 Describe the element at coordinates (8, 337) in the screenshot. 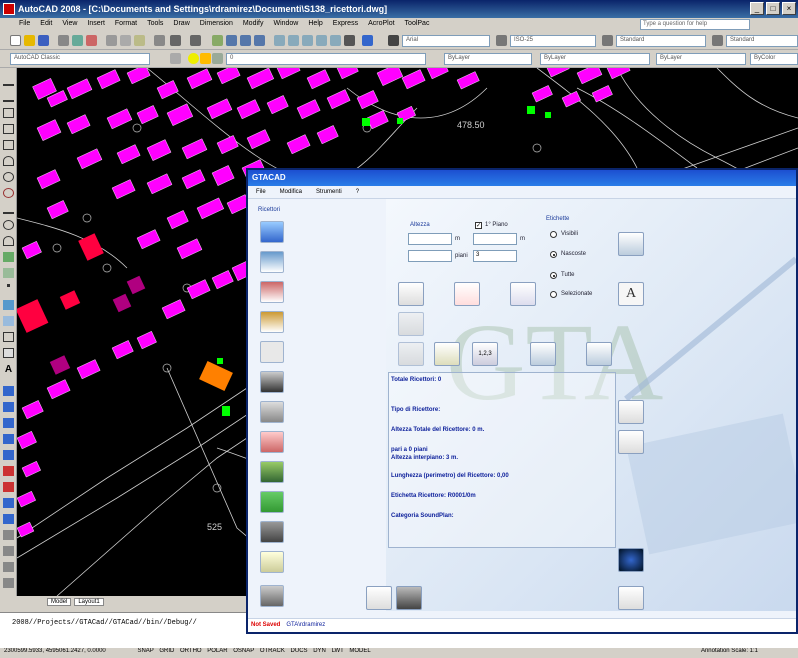

I see `region-icon` at that location.